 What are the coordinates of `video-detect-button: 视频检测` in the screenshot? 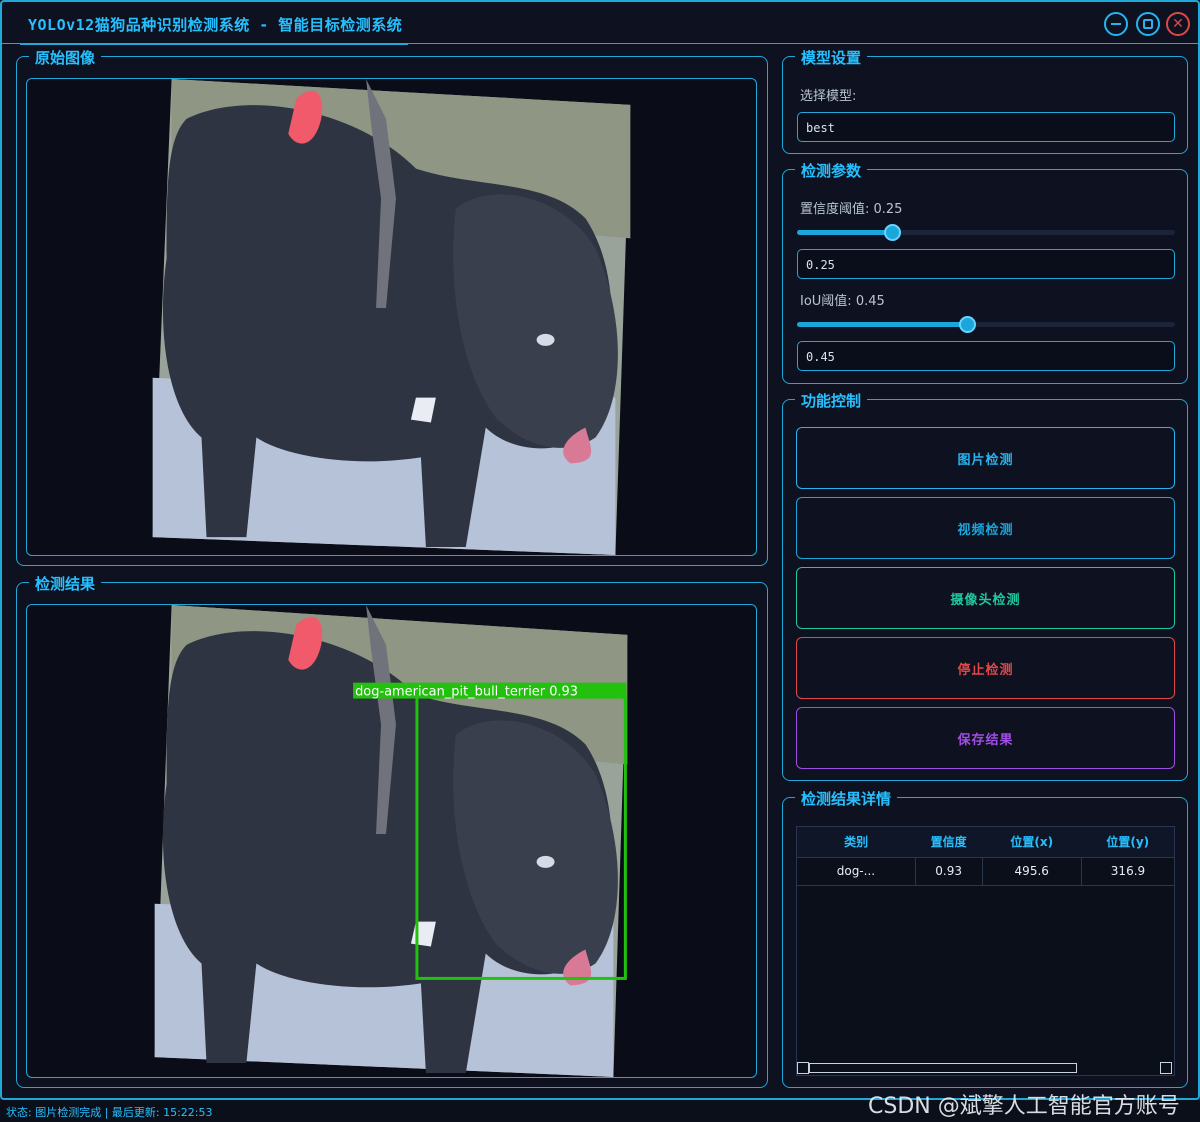 It's located at (985, 528).